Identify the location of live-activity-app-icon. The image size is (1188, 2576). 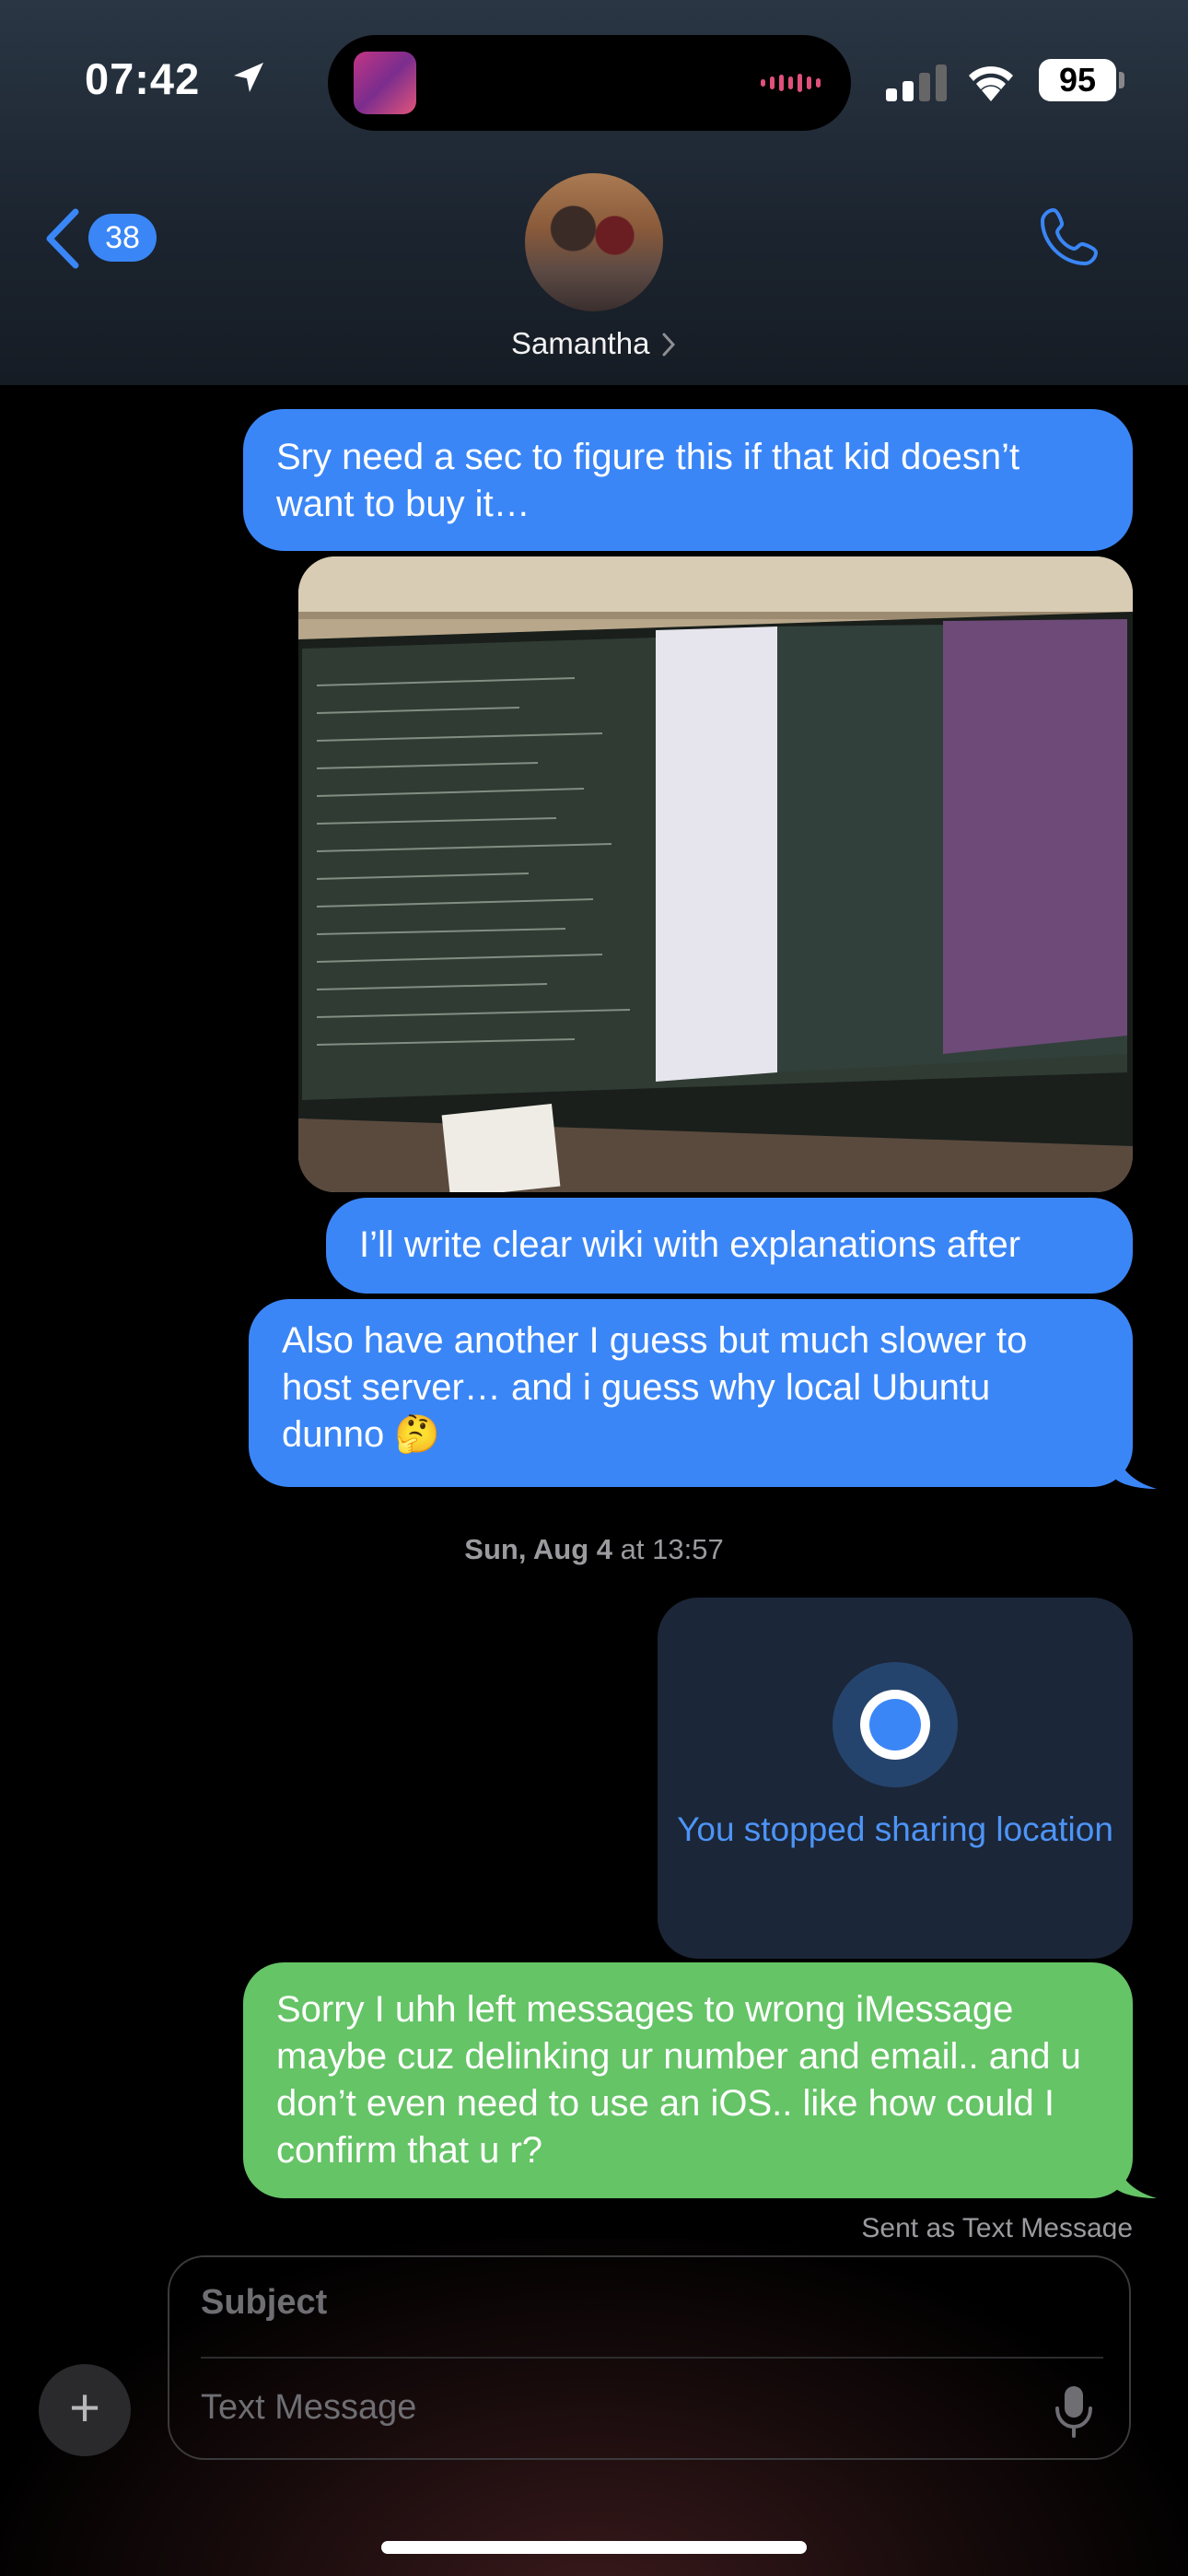
(385, 83).